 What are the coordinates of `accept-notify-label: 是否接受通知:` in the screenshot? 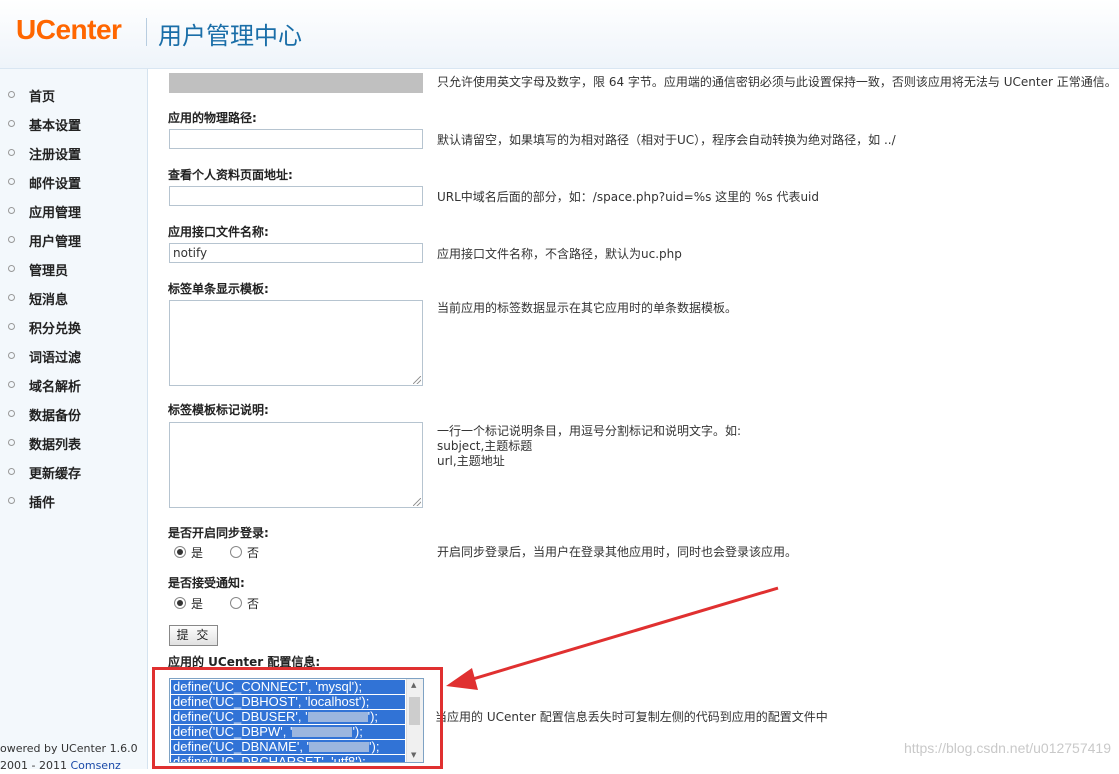 It's located at (206, 583).